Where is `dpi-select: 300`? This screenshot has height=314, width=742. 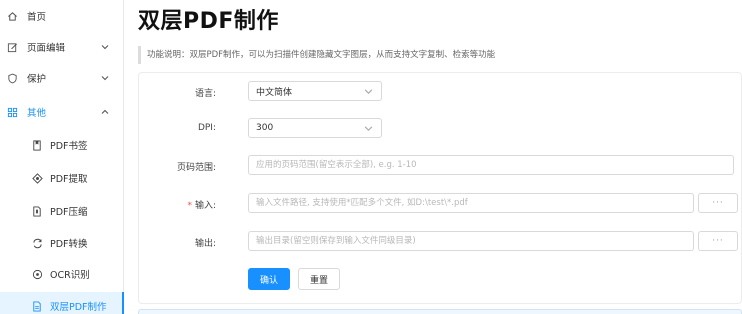 dpi-select: 300 is located at coordinates (315, 128).